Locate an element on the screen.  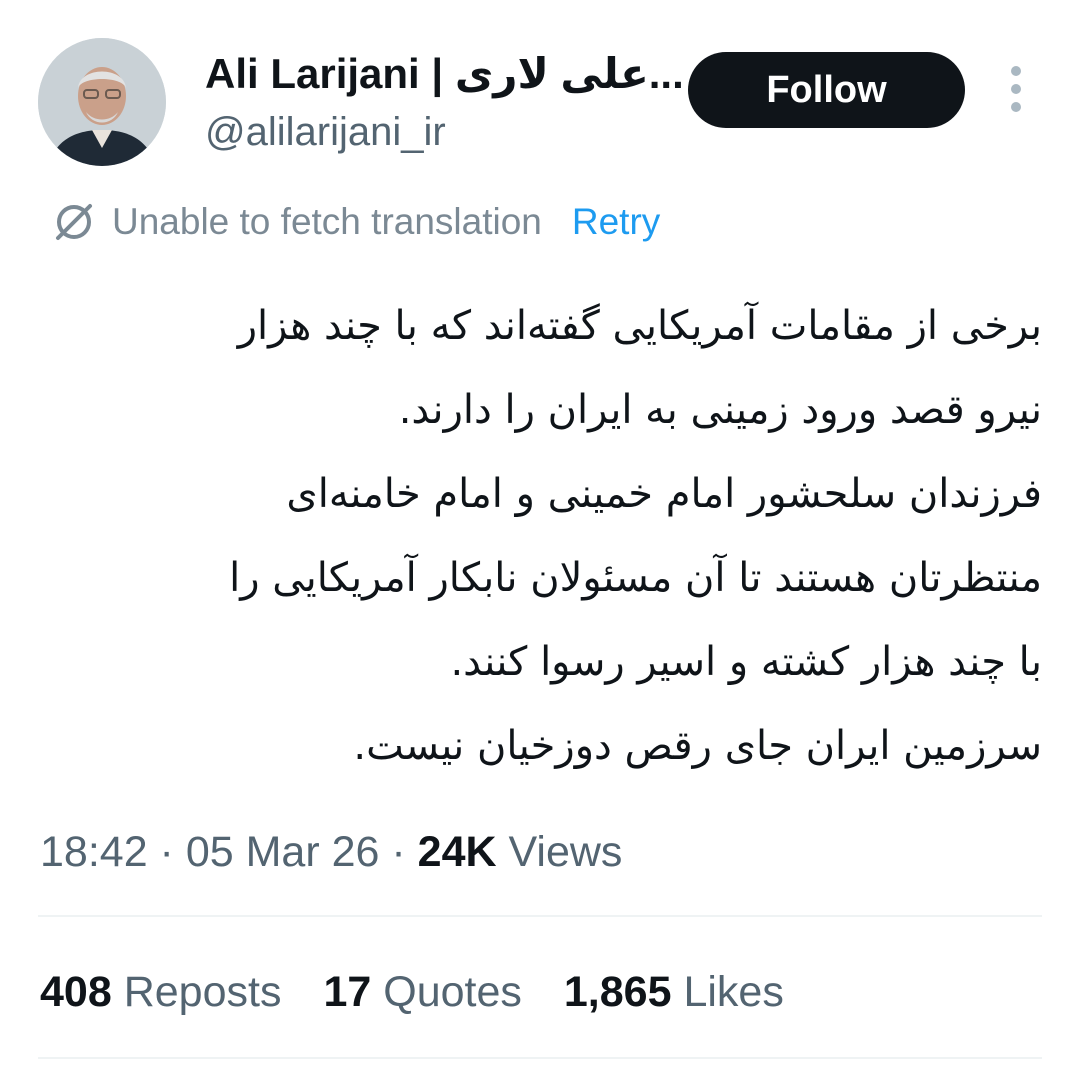
tweet-meta: 18:42 · 05 Mar 26 · 24K Views is located at coordinates (331, 852).